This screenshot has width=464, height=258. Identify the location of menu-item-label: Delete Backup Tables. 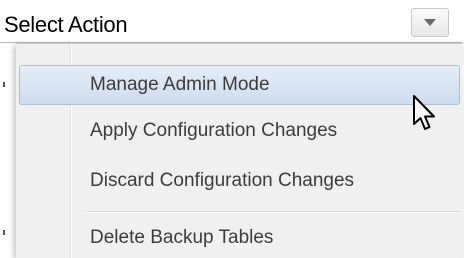
(182, 237).